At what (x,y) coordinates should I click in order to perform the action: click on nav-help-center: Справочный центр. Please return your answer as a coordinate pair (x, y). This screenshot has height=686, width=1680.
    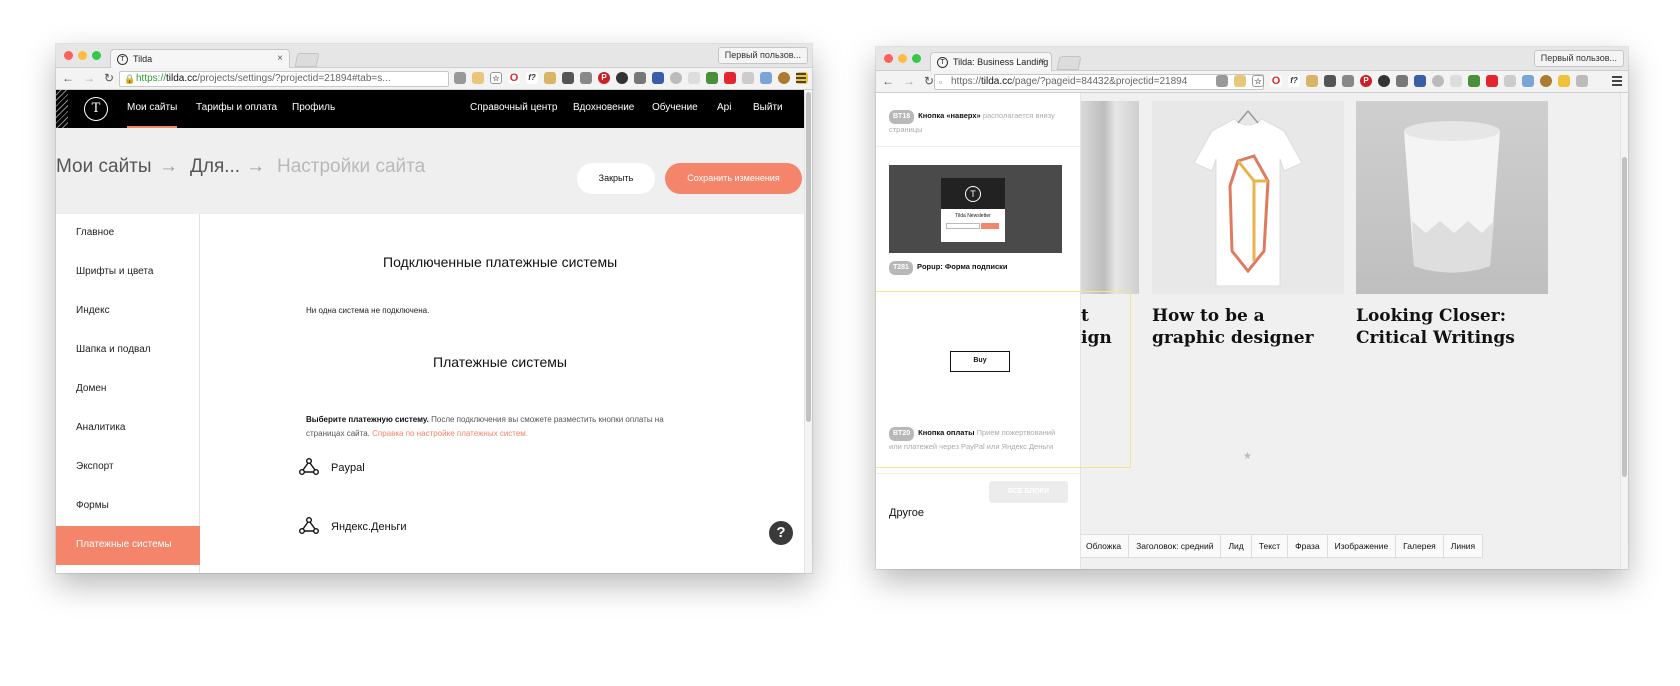
    Looking at the image, I should click on (513, 107).